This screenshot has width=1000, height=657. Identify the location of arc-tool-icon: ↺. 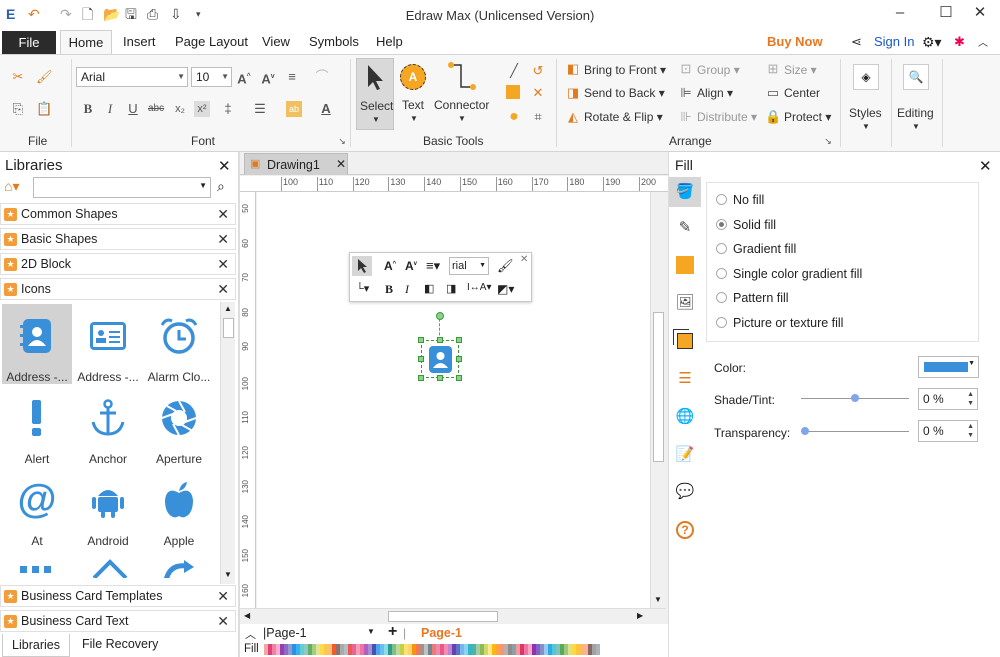
(538, 71).